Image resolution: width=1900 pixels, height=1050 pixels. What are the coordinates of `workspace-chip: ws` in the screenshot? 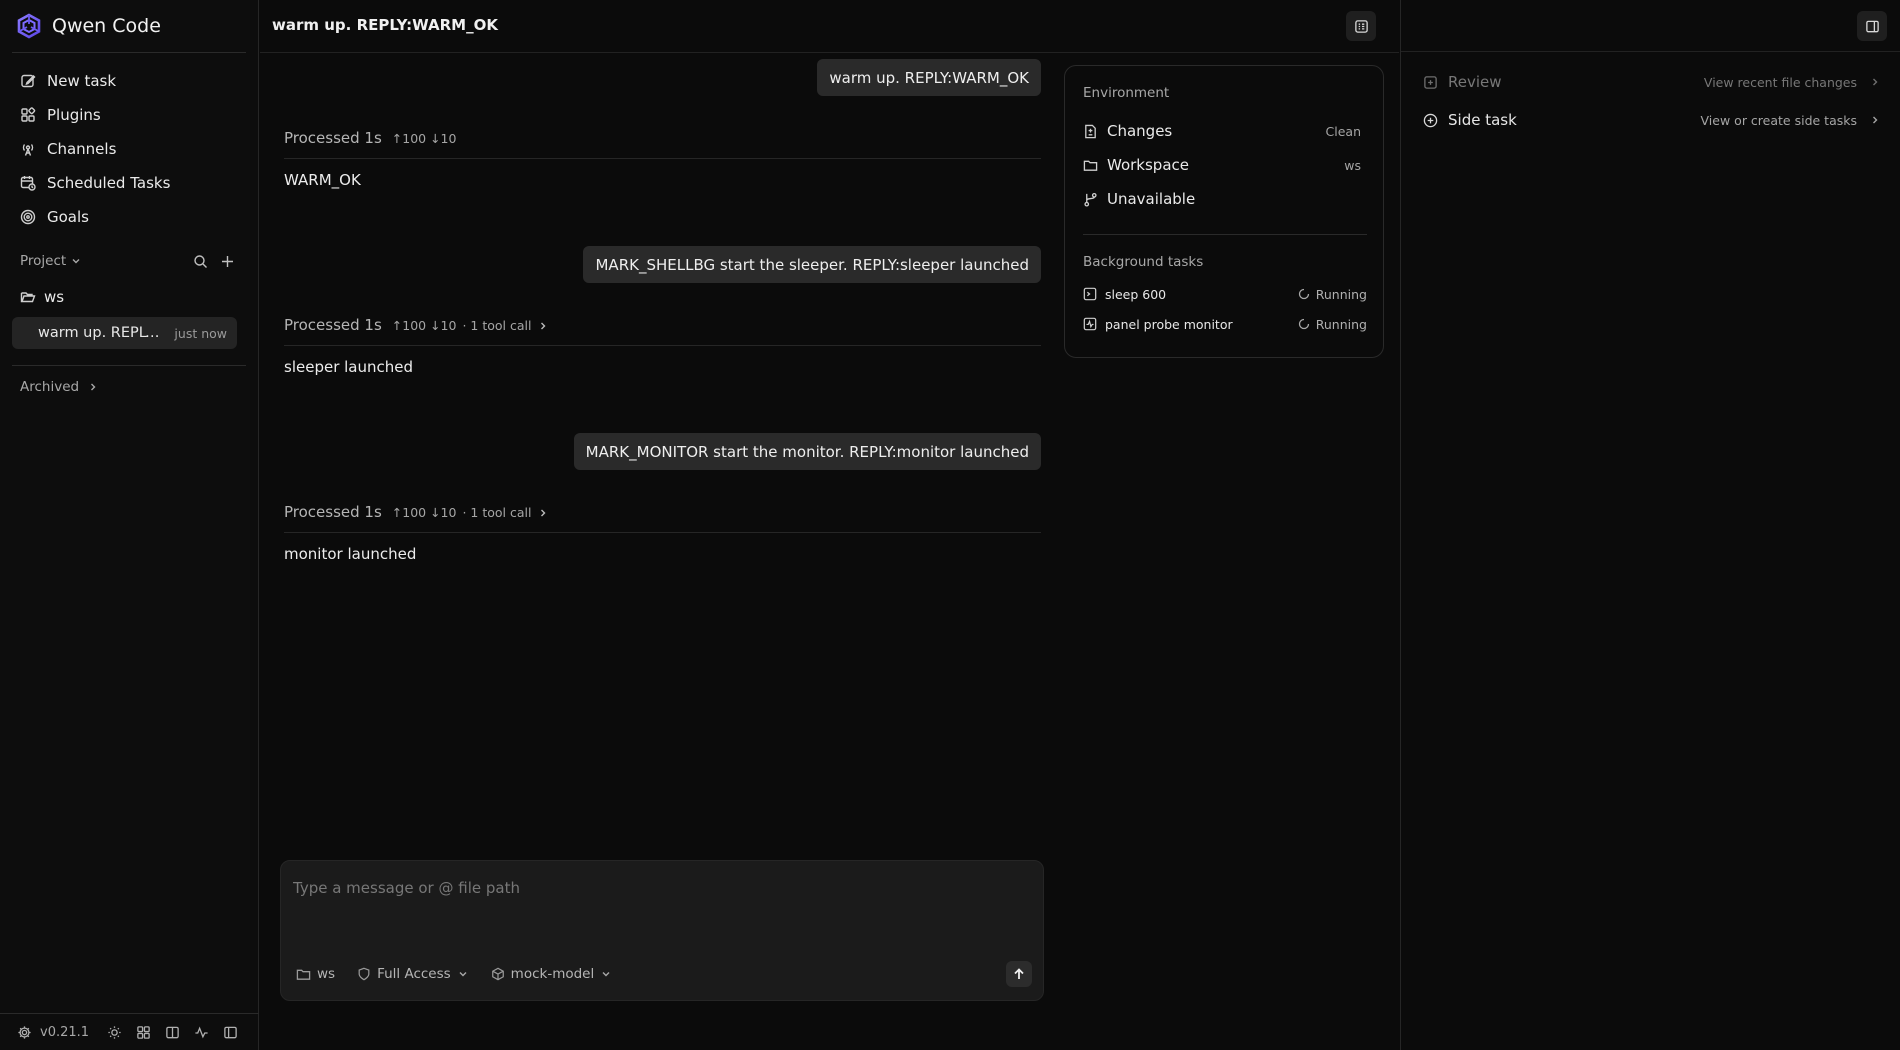 It's located at (315, 974).